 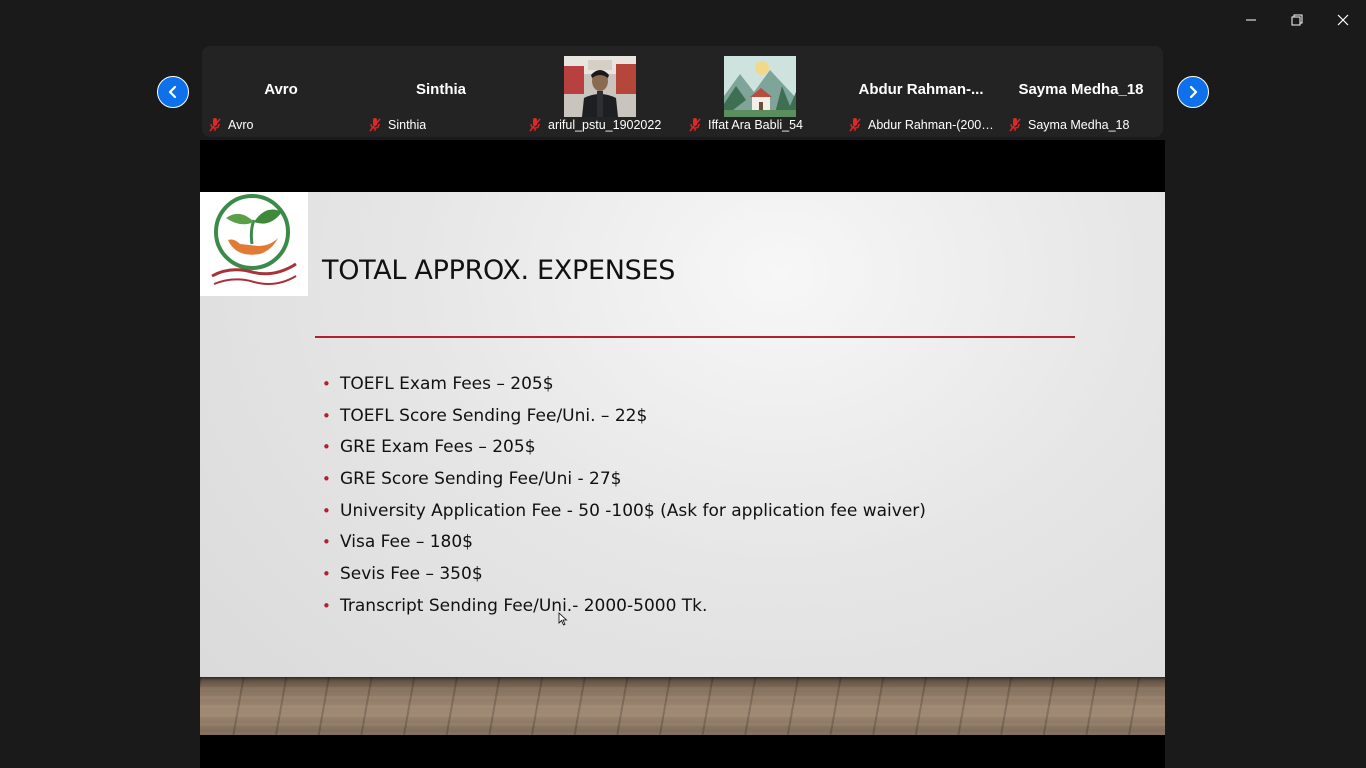 I want to click on expense-item-text: Sevis Fee – 350$, so click(x=411, y=574).